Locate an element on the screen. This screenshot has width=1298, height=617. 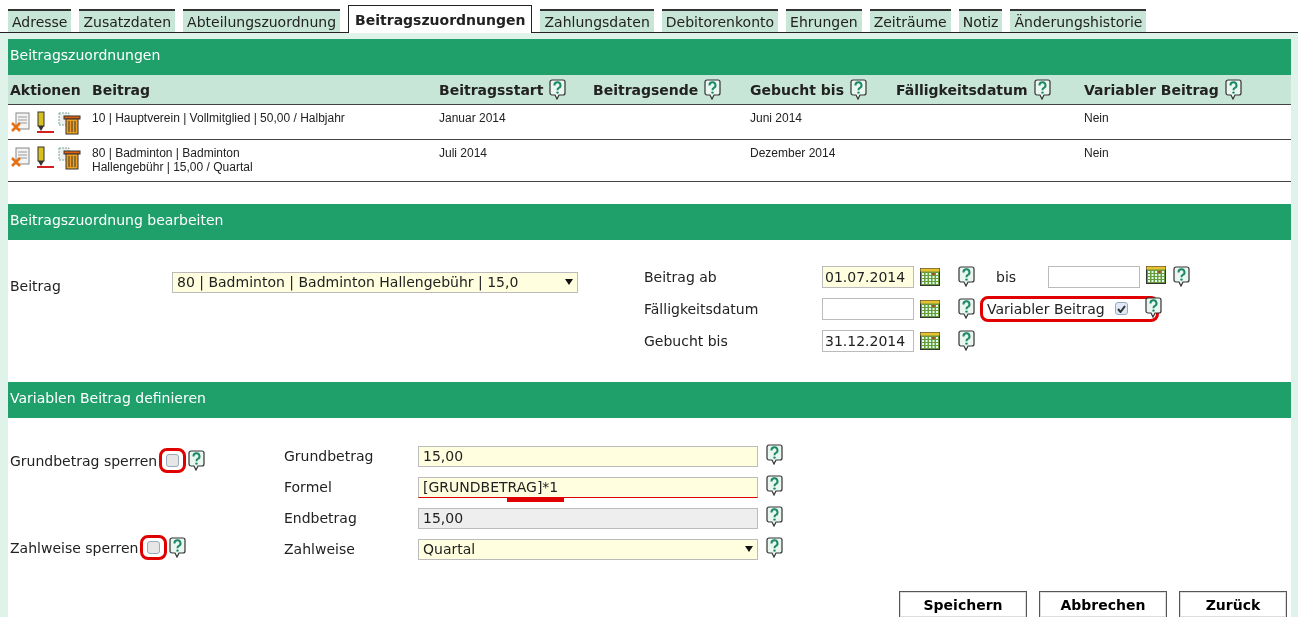
column-header: Beitragsende is located at coordinates (646, 89).